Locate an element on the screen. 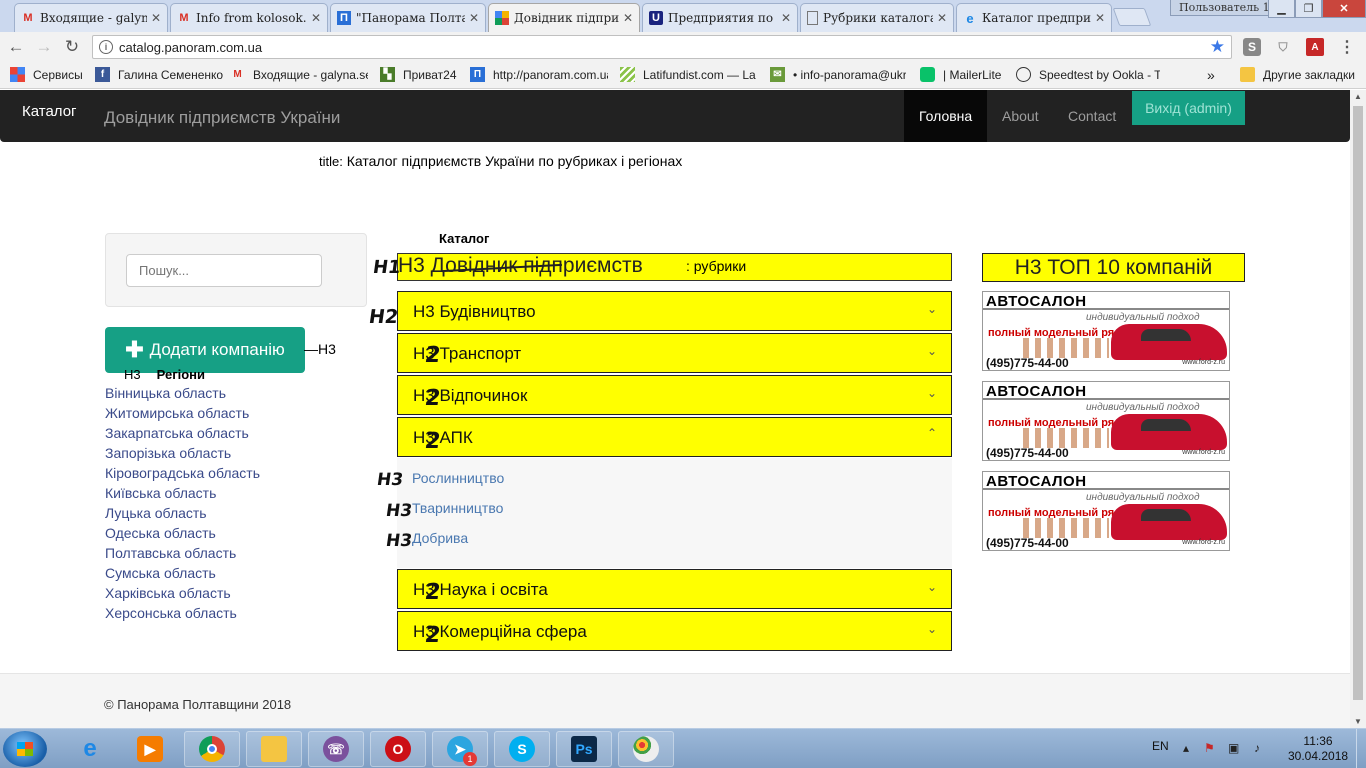 The height and width of the screenshot is (768, 1366). region-link: Житомирська область is located at coordinates (182, 413).